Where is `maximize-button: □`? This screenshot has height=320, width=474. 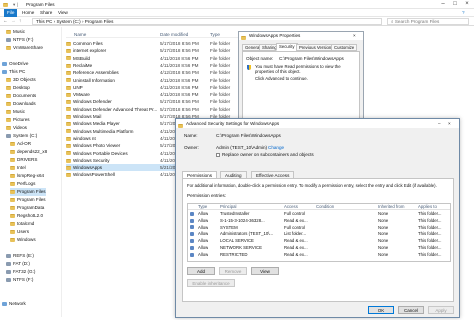 maximize-button: □ is located at coordinates (455, 4).